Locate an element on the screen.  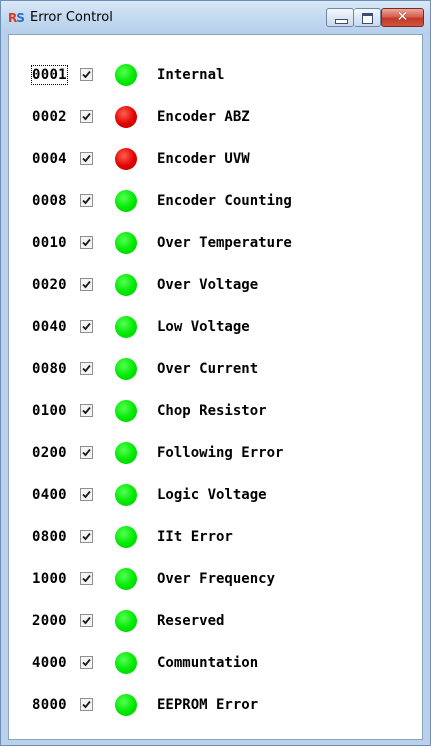
error-row: 2000 Reserved is located at coordinates (214, 621).